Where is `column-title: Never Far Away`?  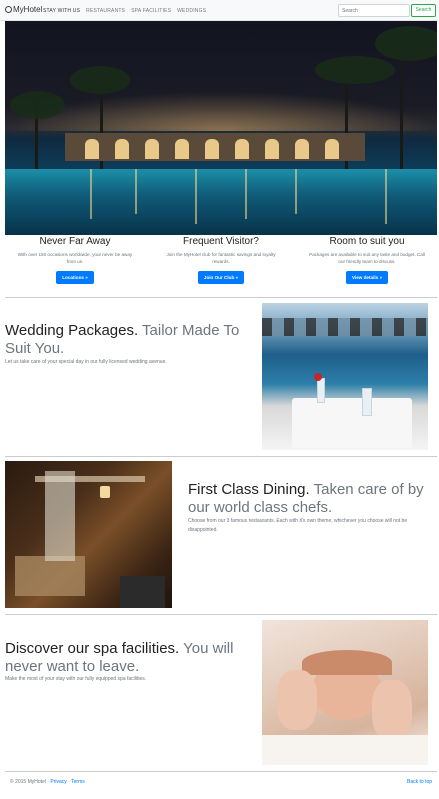 column-title: Never Far Away is located at coordinates (75, 241).